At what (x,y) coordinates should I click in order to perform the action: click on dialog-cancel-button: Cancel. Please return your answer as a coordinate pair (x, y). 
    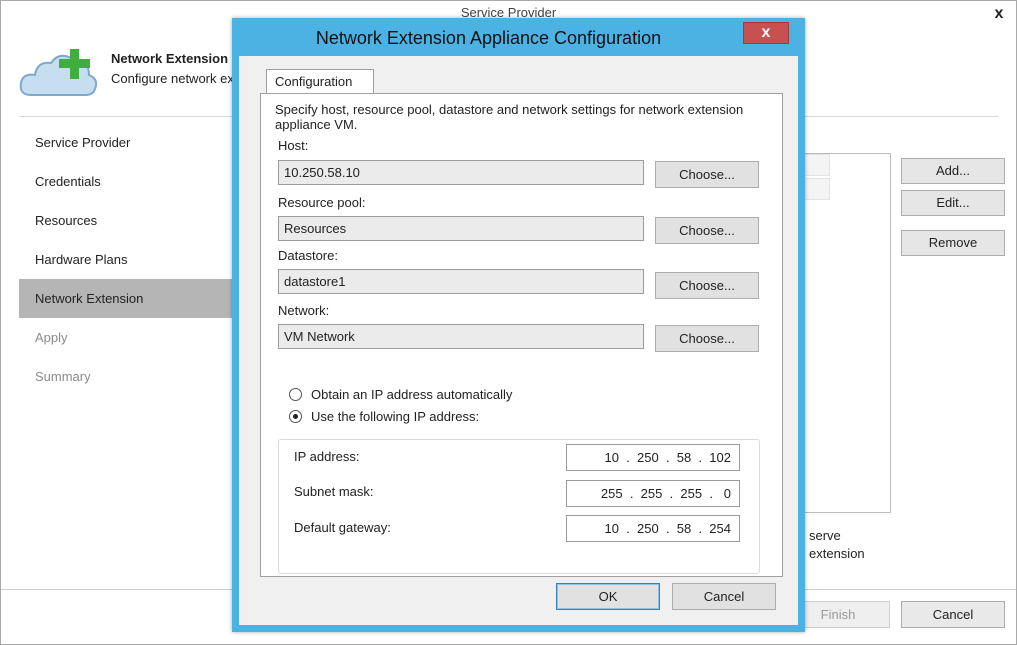
    Looking at the image, I should click on (724, 596).